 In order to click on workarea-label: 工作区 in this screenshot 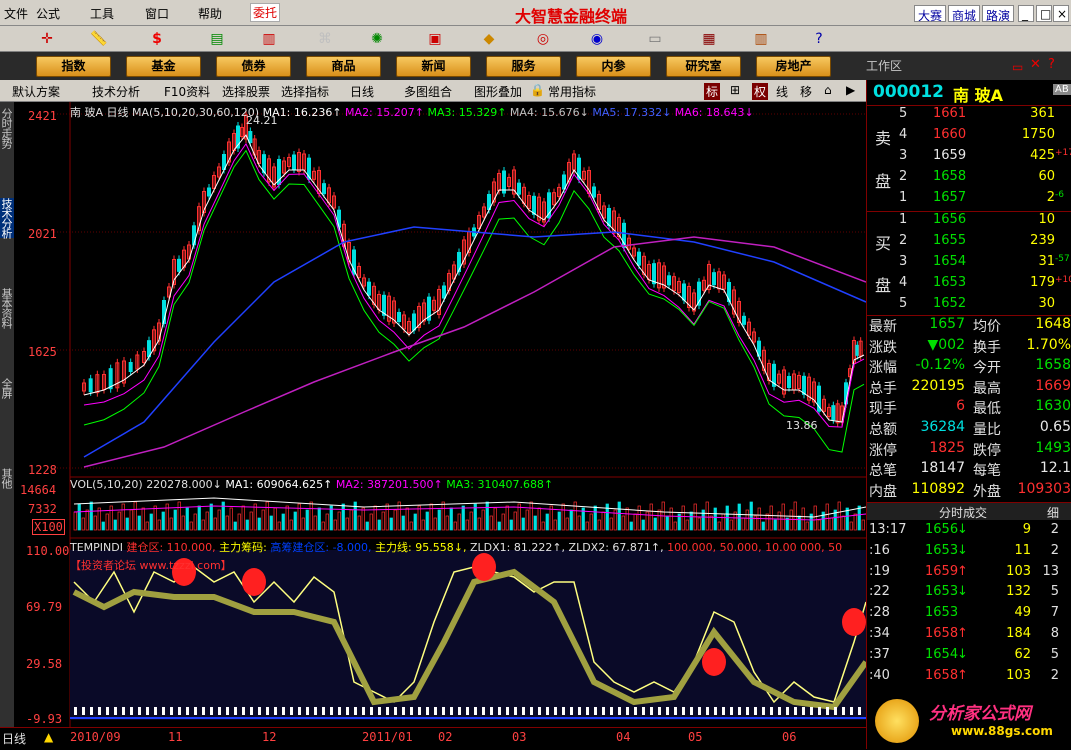, I will do `click(884, 65)`.